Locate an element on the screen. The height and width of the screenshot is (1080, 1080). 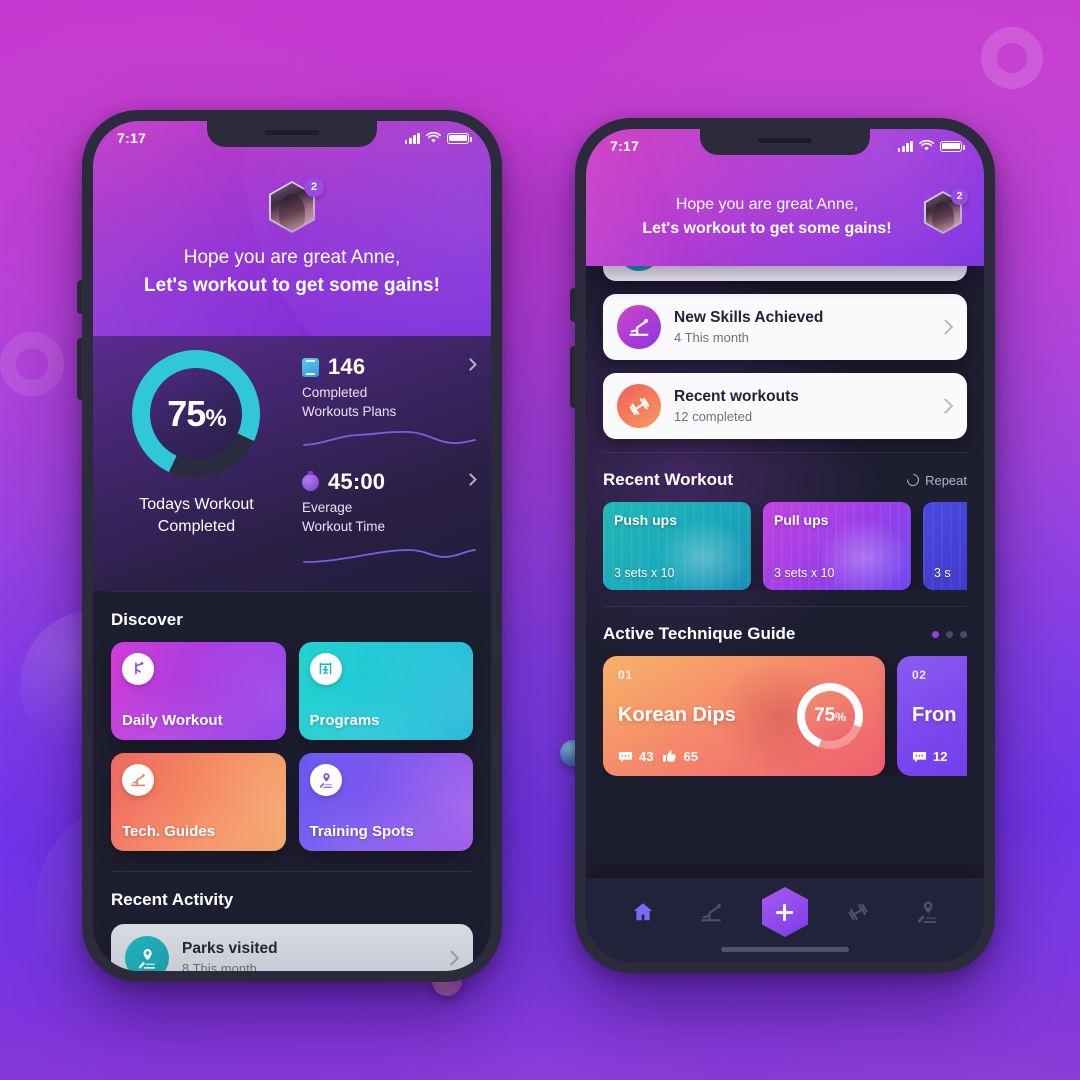
tab-bar is located at coordinates (785, 920).